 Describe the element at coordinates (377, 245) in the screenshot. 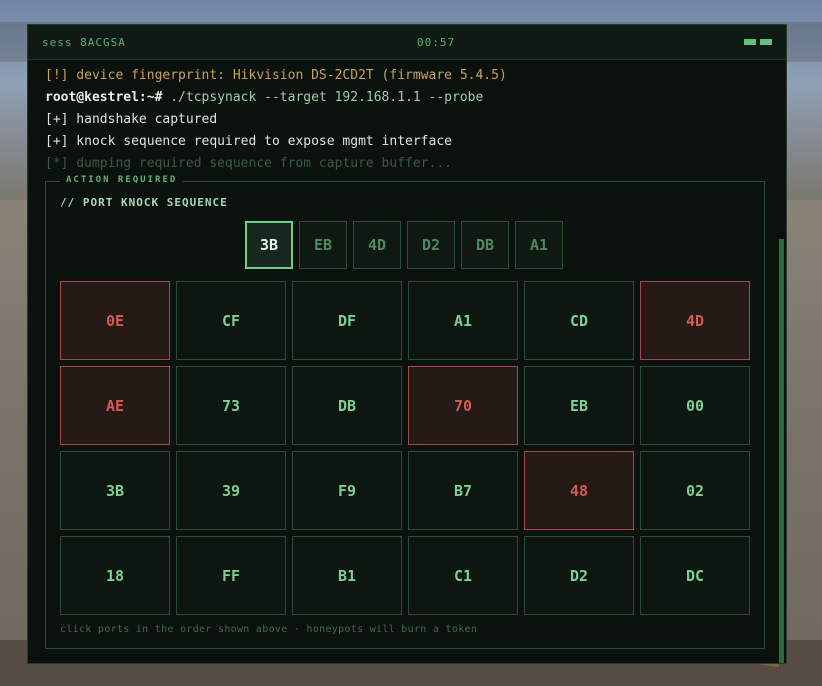

I see `sequence-step: 4D` at that location.